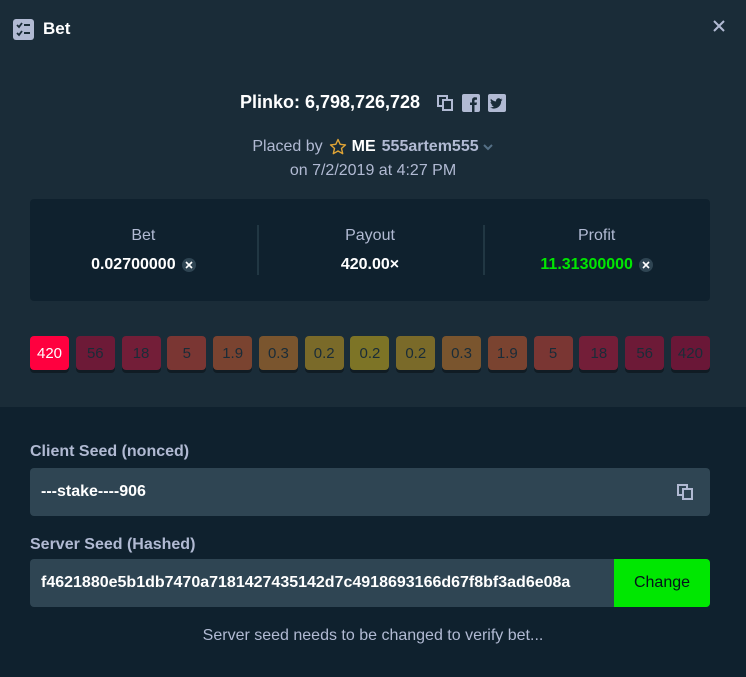 This screenshot has width=746, height=677. What do you see at coordinates (719, 26) in the screenshot?
I see `close-icon` at bounding box center [719, 26].